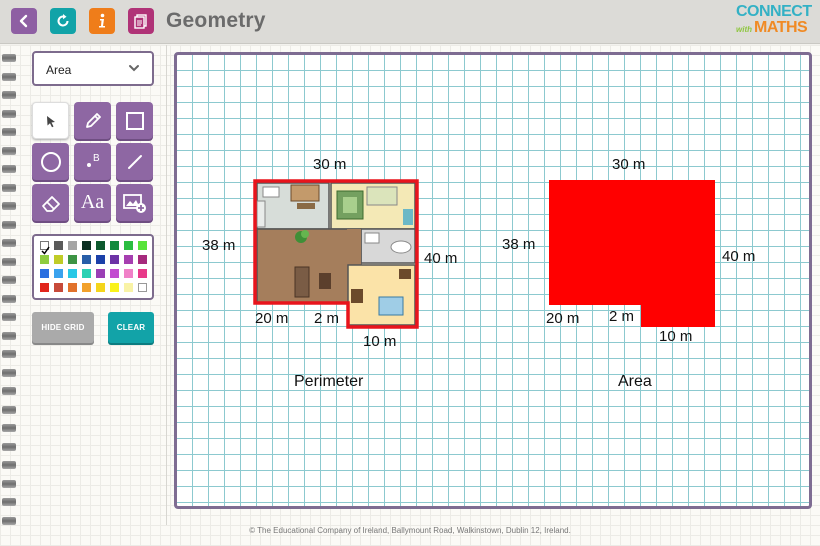  I want to click on area-right-label: 40 m, so click(739, 256).